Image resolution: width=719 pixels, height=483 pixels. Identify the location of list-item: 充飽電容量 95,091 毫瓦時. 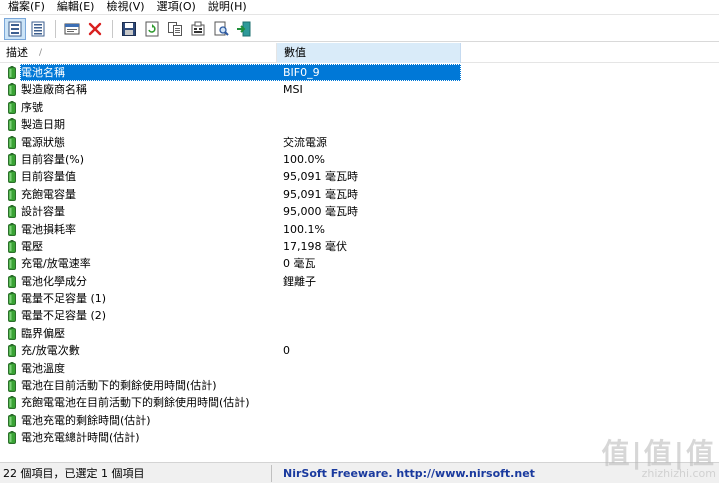
(359, 194).